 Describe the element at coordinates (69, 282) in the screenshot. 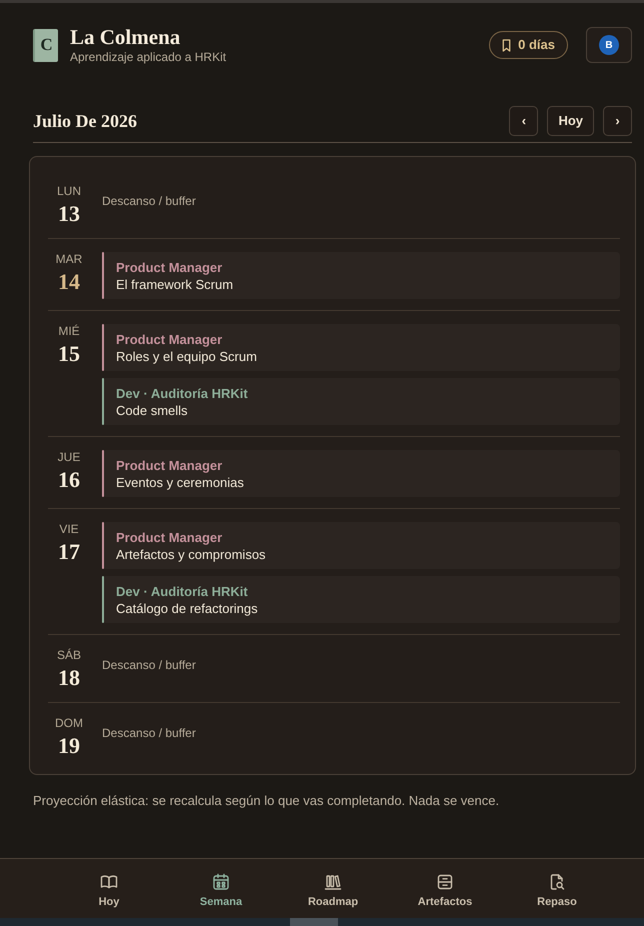

I see `day-number: 14` at that location.